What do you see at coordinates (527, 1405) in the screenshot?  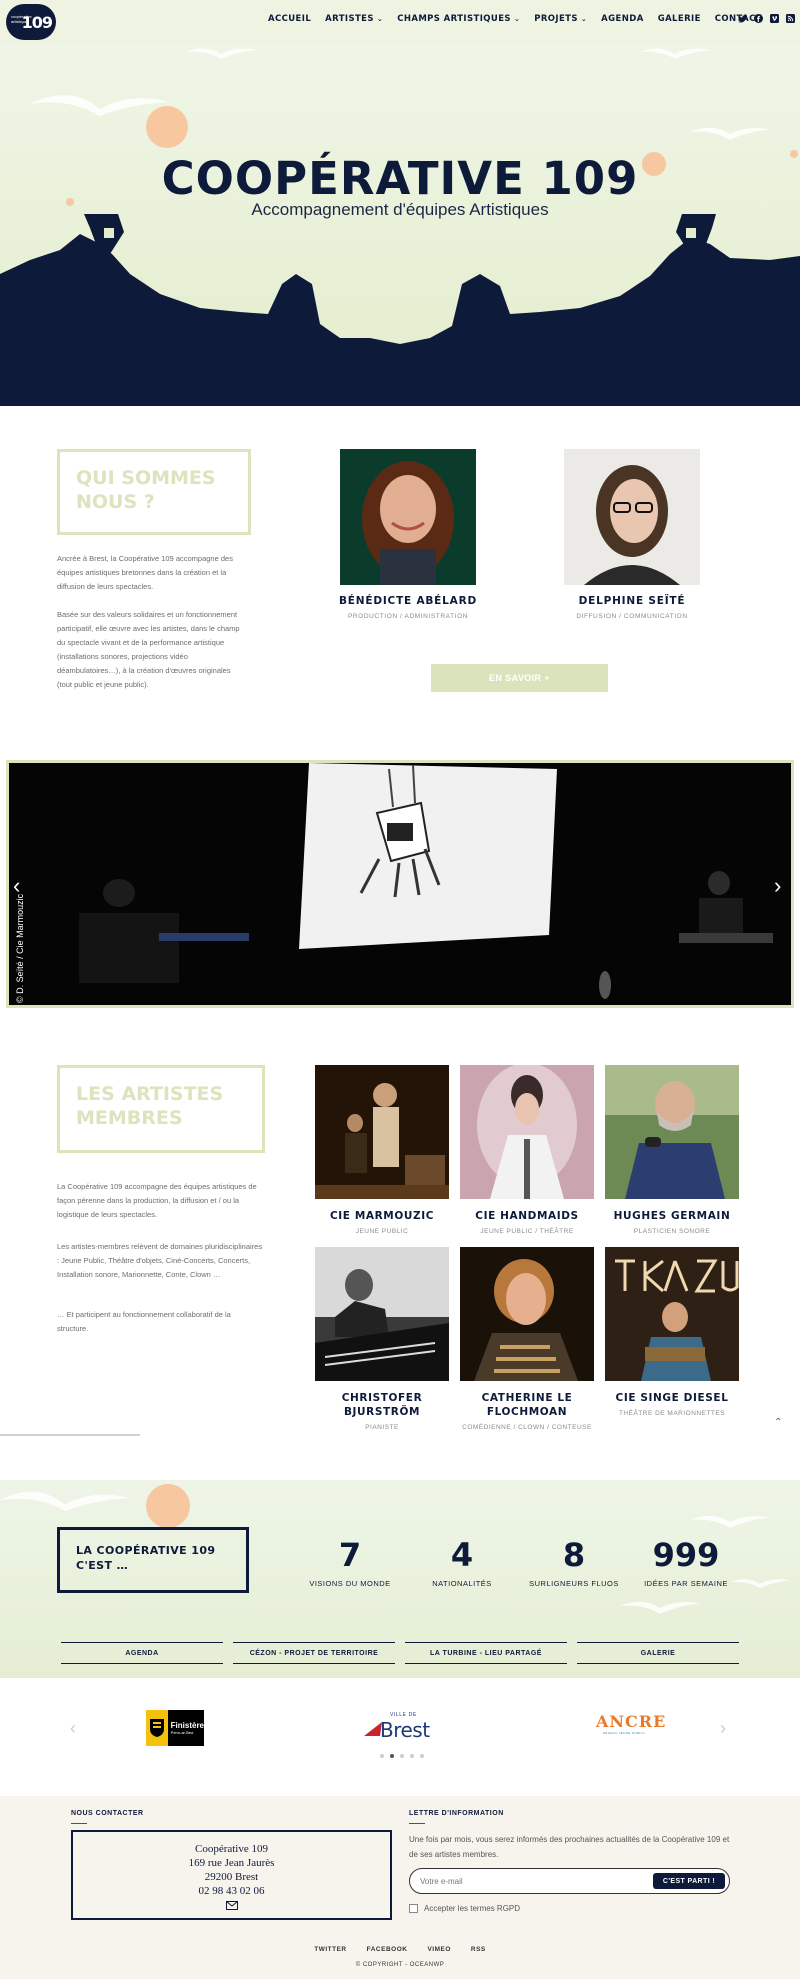 I see `artist-name: CATHERINE LE FLOCHMOAN` at bounding box center [527, 1405].